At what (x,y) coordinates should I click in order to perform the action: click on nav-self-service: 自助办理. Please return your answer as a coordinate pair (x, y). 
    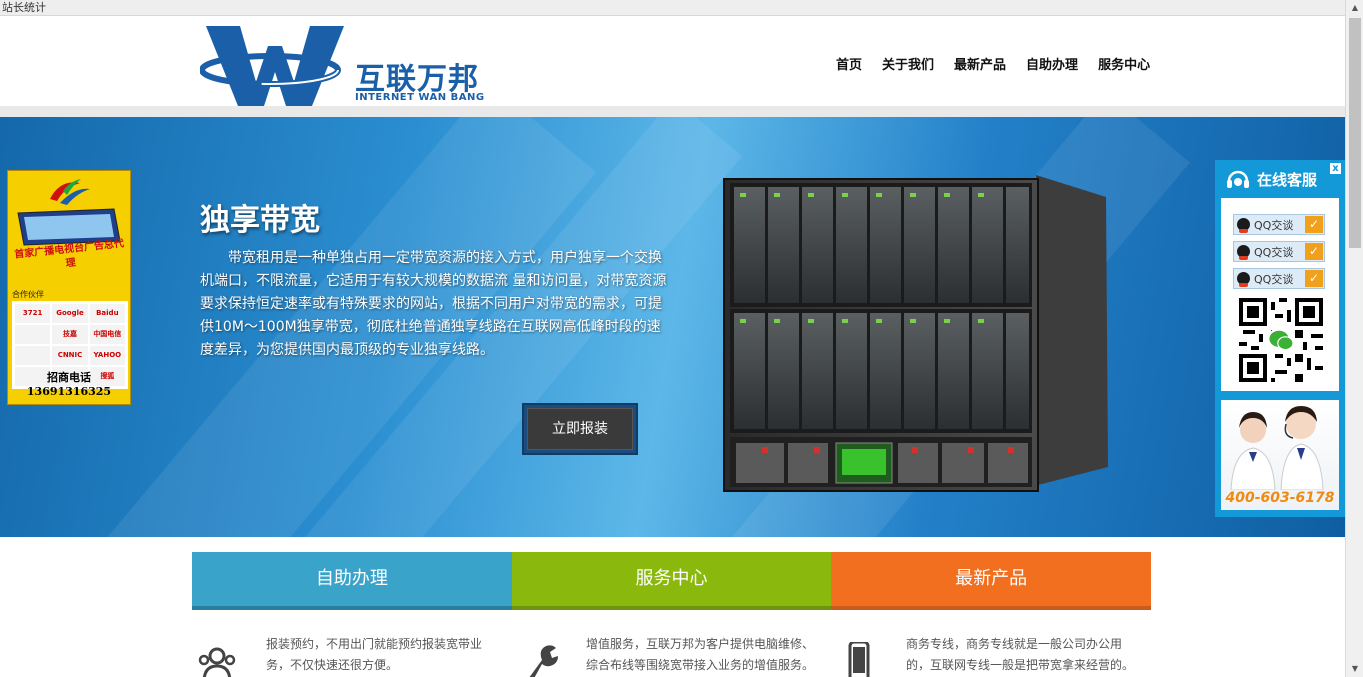
    Looking at the image, I should click on (1052, 63).